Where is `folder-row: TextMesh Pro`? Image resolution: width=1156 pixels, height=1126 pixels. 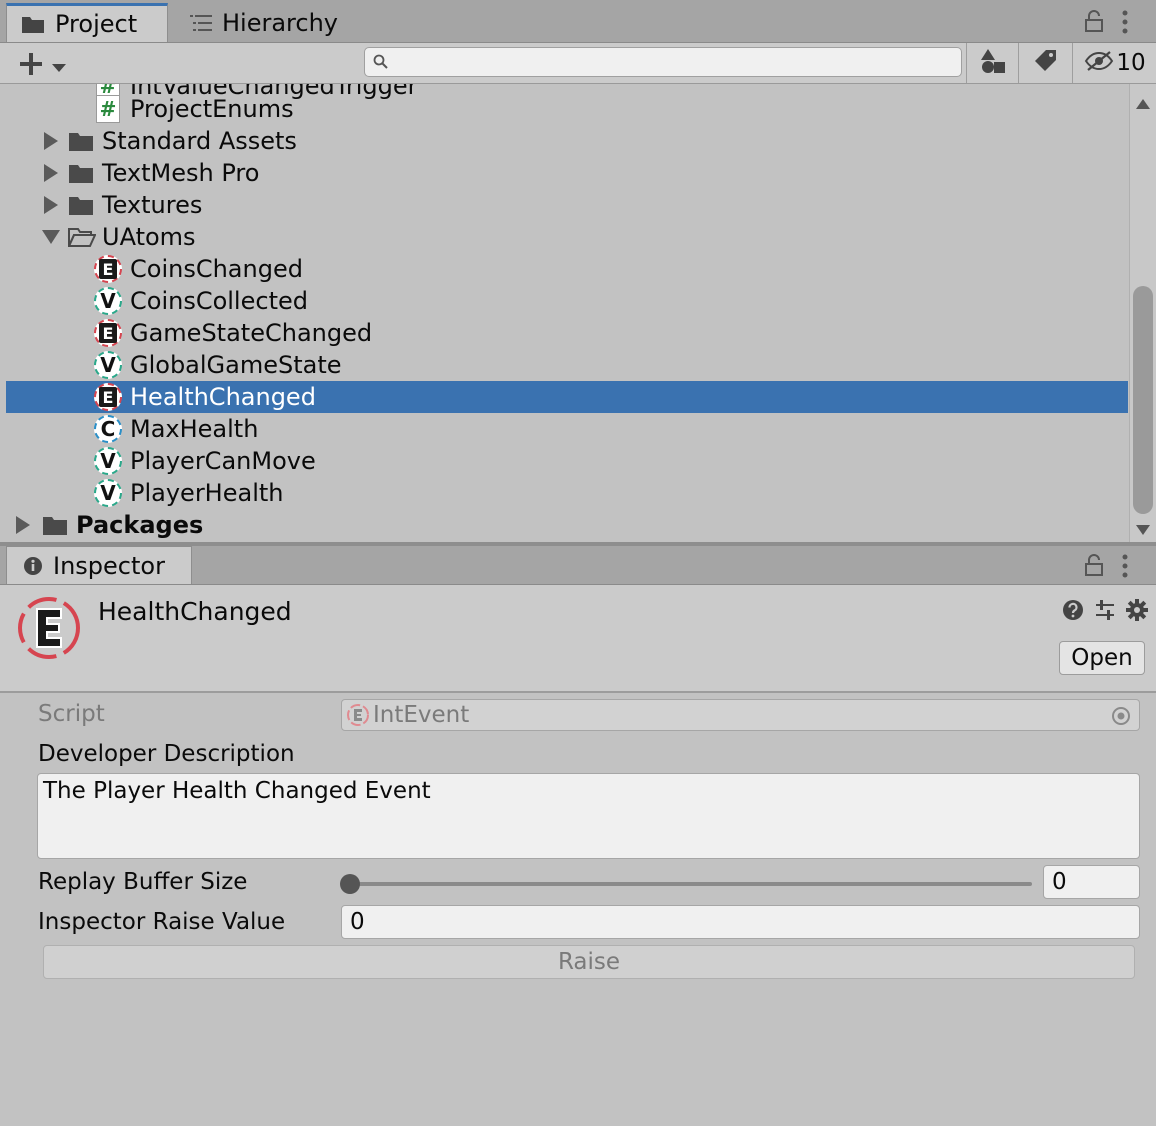 folder-row: TextMesh Pro is located at coordinates (567, 173).